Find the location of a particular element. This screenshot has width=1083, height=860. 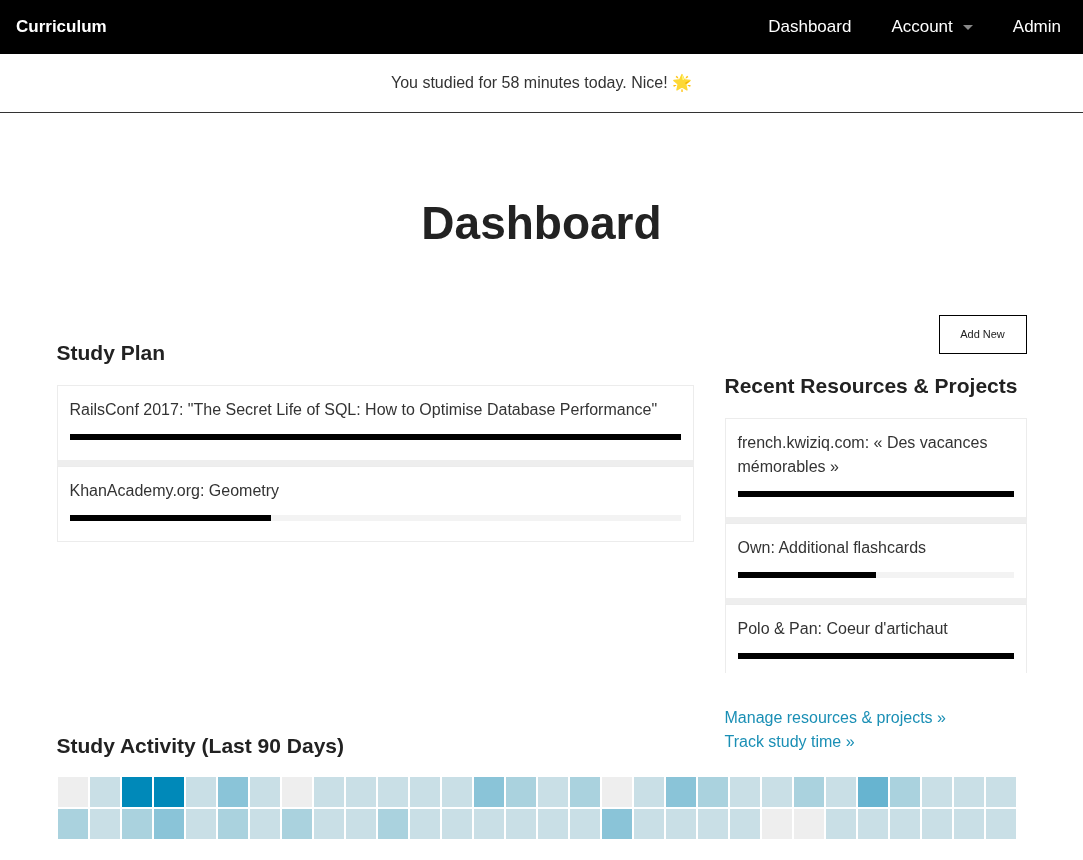

section-heading: Study Plan is located at coordinates (111, 353).